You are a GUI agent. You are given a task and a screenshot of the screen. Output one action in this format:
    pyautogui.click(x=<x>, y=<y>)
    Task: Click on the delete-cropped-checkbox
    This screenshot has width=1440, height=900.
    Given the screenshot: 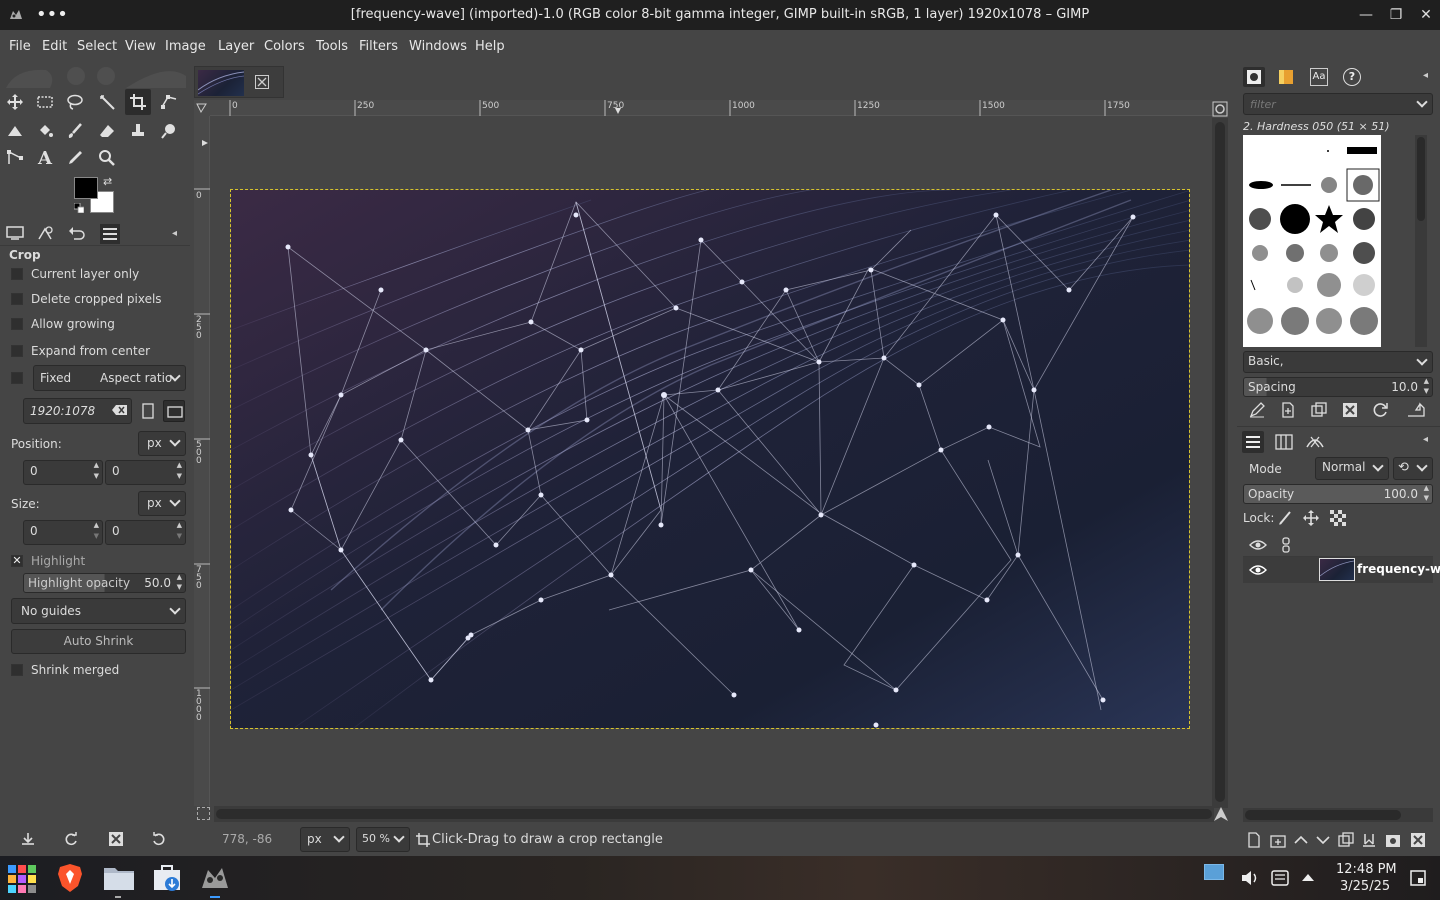 What is the action you would take?
    pyautogui.click(x=17, y=299)
    